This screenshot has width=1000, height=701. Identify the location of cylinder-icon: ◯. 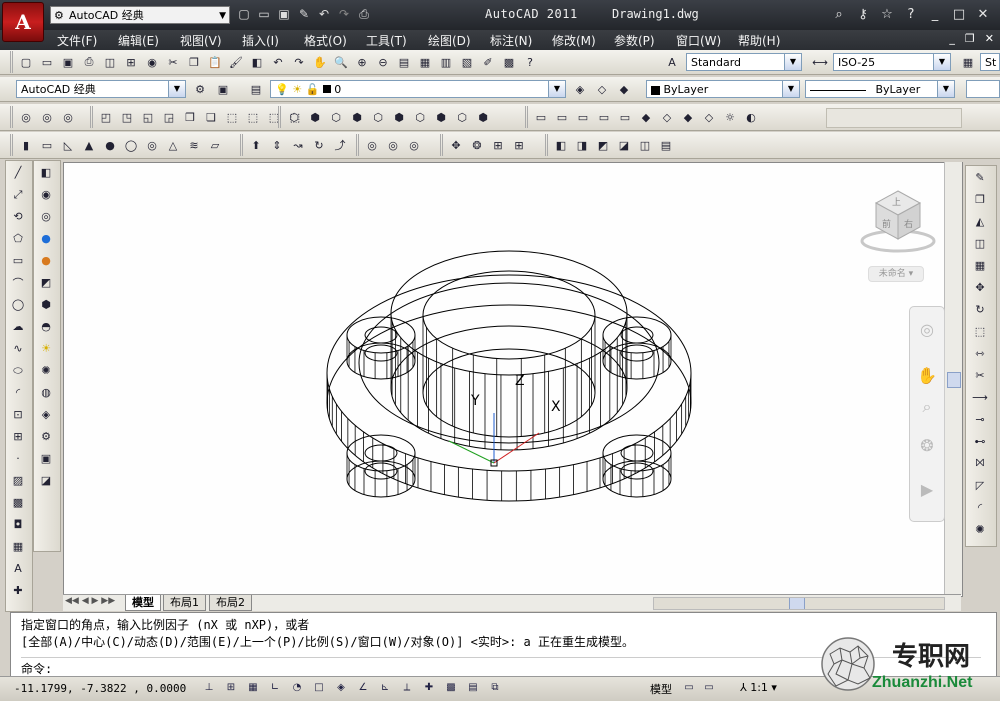
(131, 145).